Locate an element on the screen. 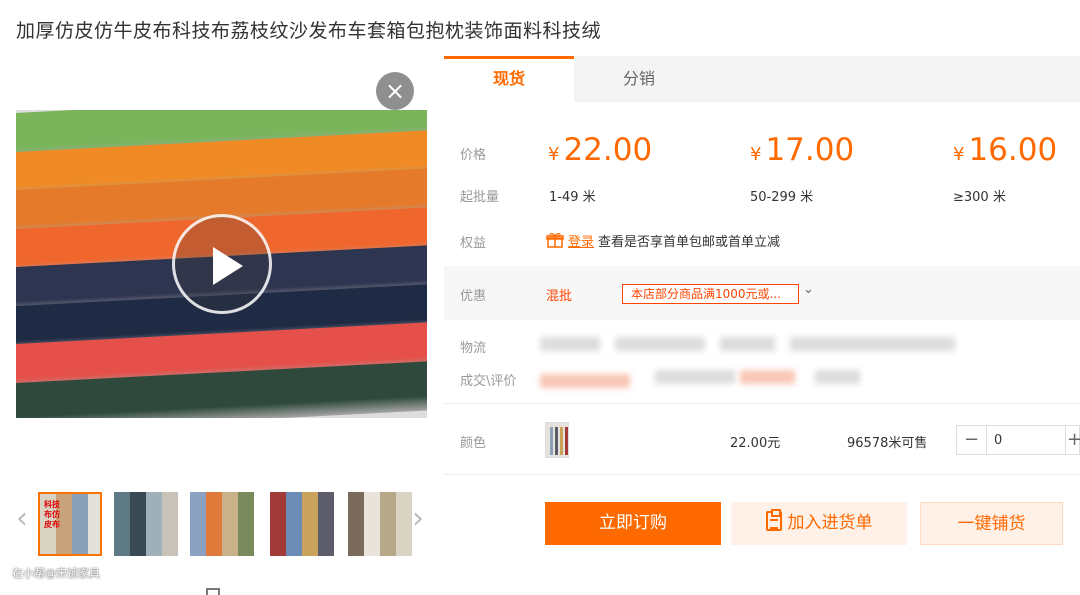 The image size is (1080, 595). mixed-batch-tag: 混批 is located at coordinates (559, 296).